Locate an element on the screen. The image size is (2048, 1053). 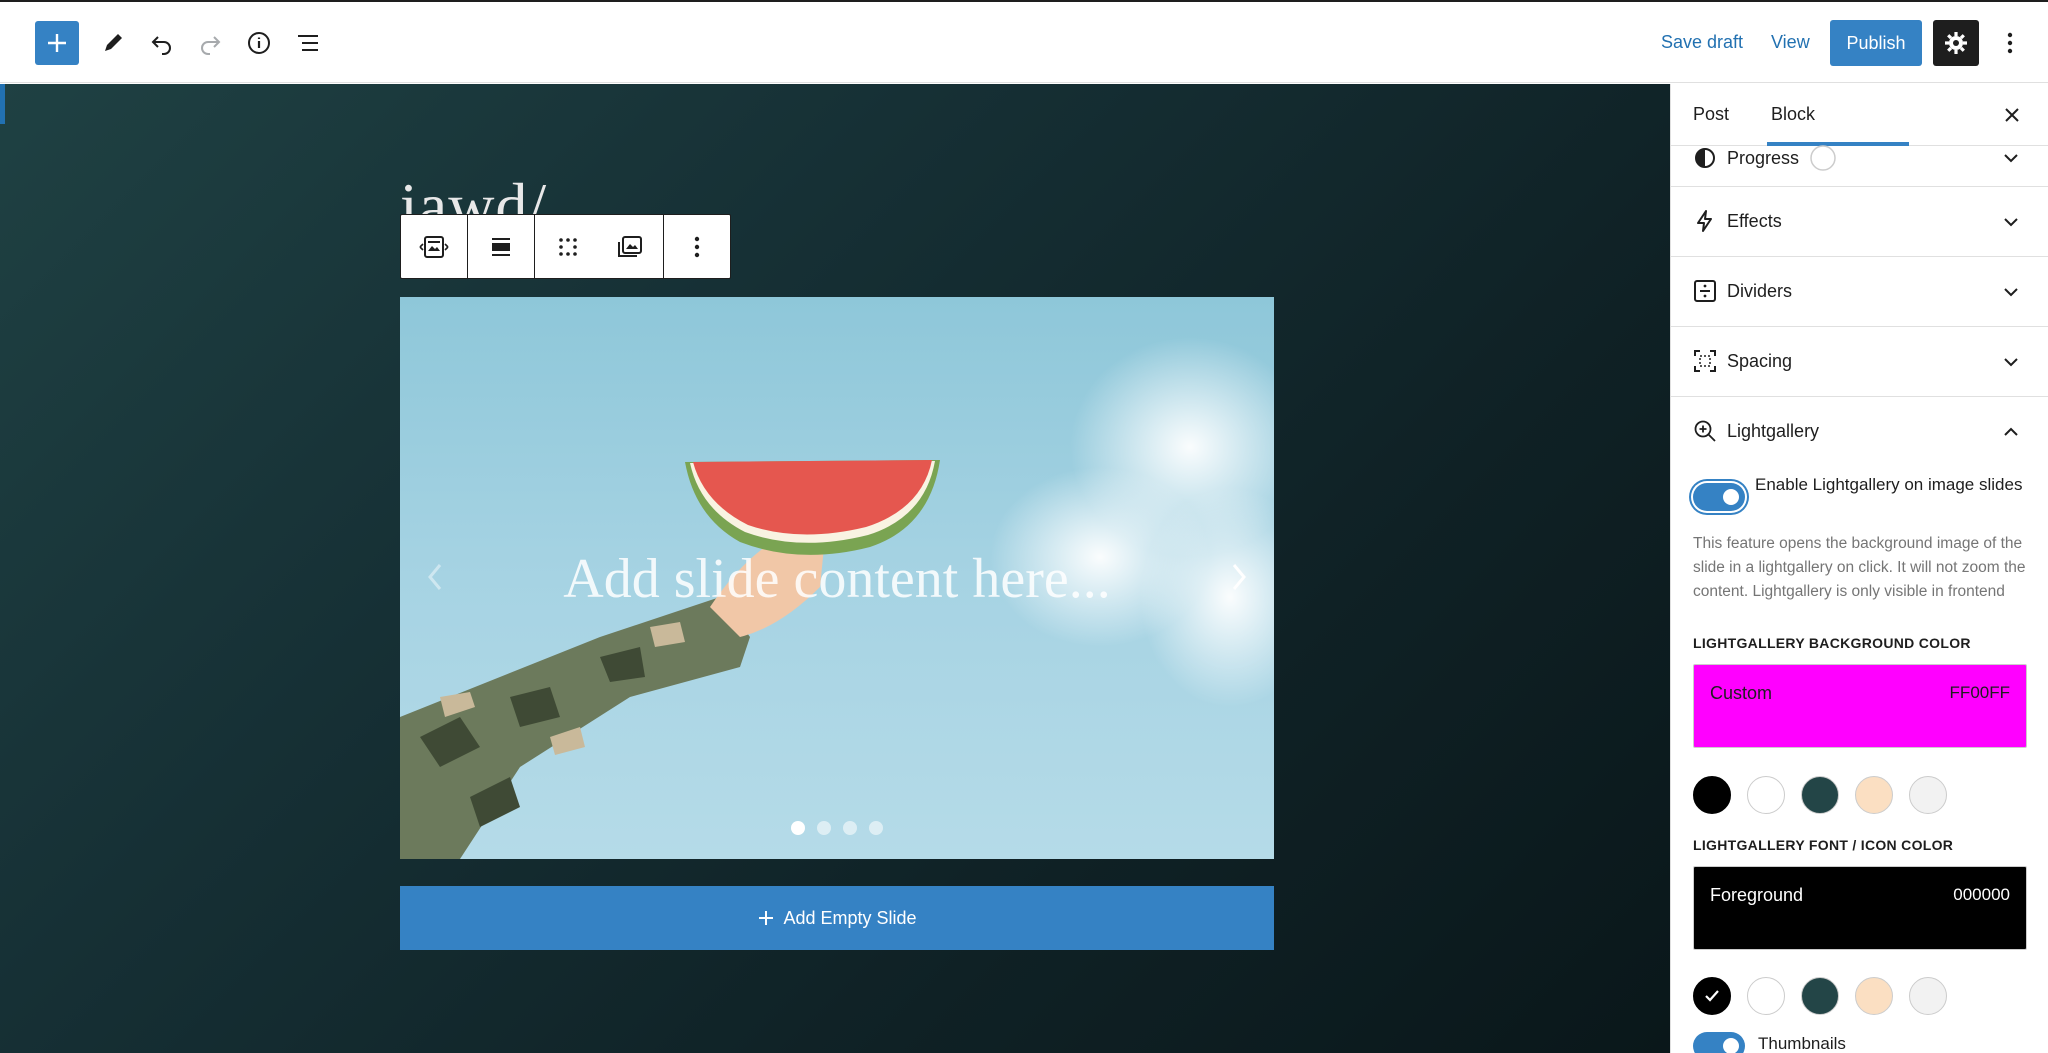
bg-color-palette is located at coordinates (1820, 795).